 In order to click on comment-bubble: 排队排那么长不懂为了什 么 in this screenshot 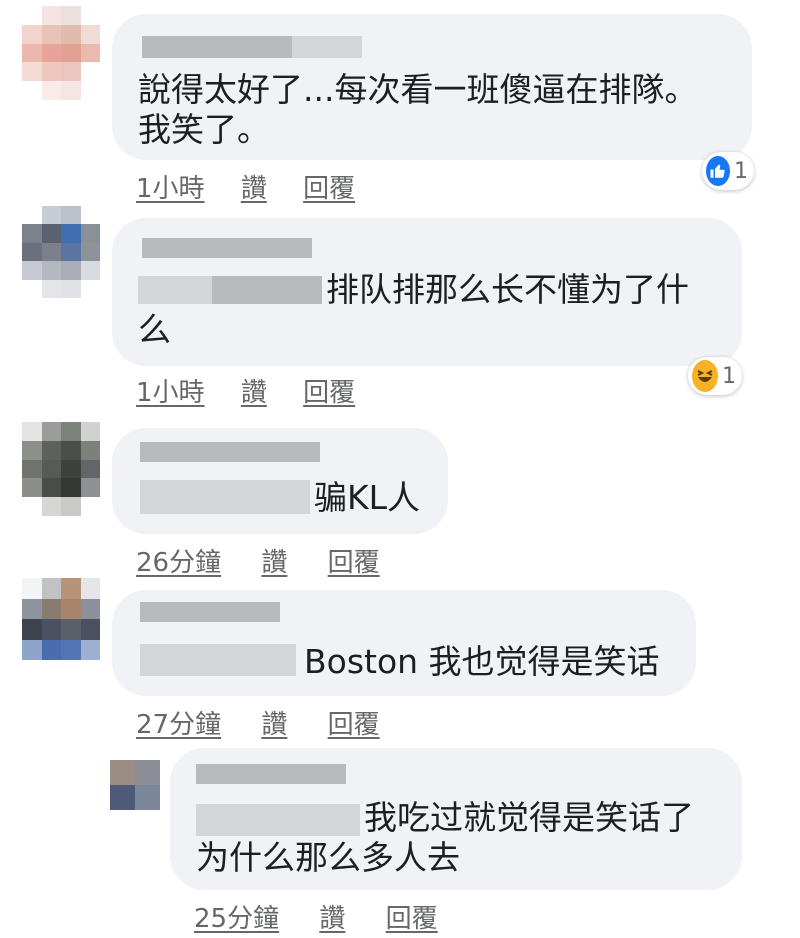, I will do `click(427, 292)`.